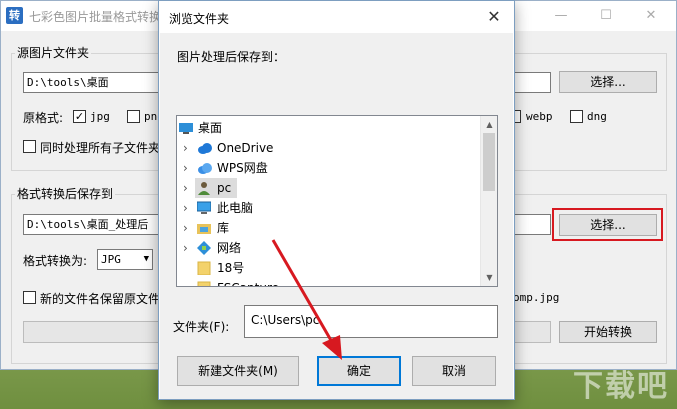 The height and width of the screenshot is (409, 677). I want to click on tree-item-label: 库, so click(223, 228).